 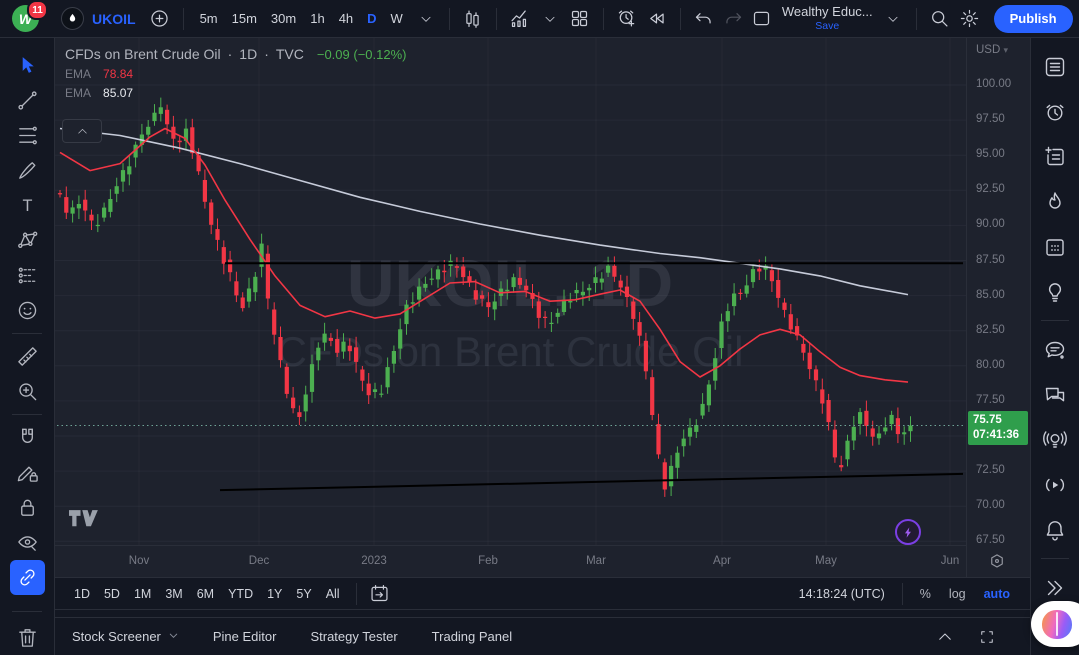 I want to click on timeframe-1h: 1h, so click(x=317, y=18).